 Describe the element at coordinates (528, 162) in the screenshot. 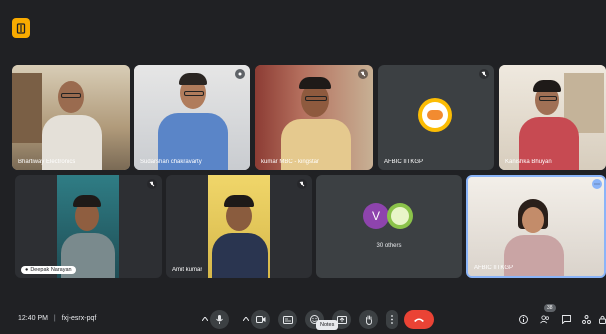

I see `participant-name: Kanishka Bhuyan` at that location.